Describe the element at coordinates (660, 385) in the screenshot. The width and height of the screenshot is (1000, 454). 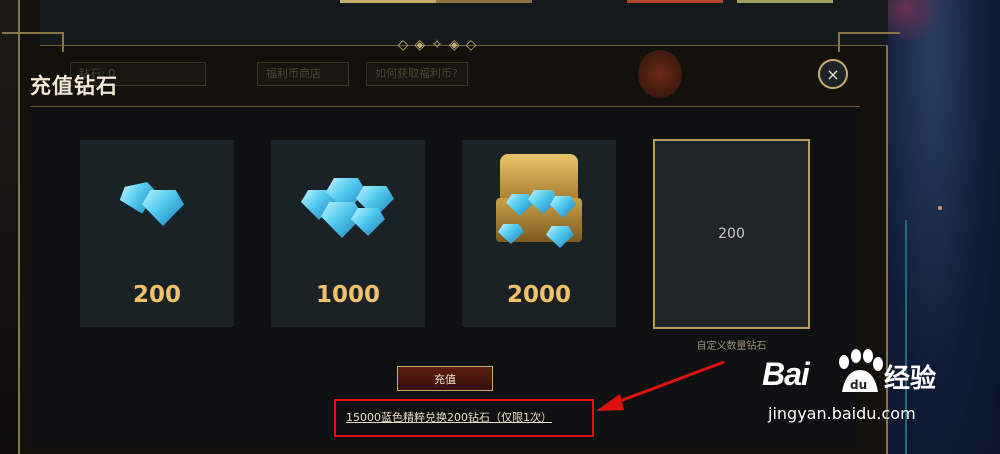
I see `annotation-arrow-icon` at that location.